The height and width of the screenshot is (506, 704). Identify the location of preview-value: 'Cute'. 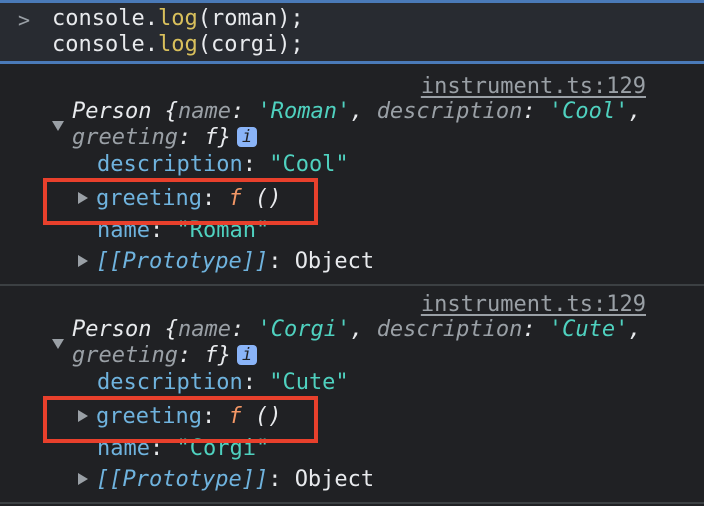
(588, 329).